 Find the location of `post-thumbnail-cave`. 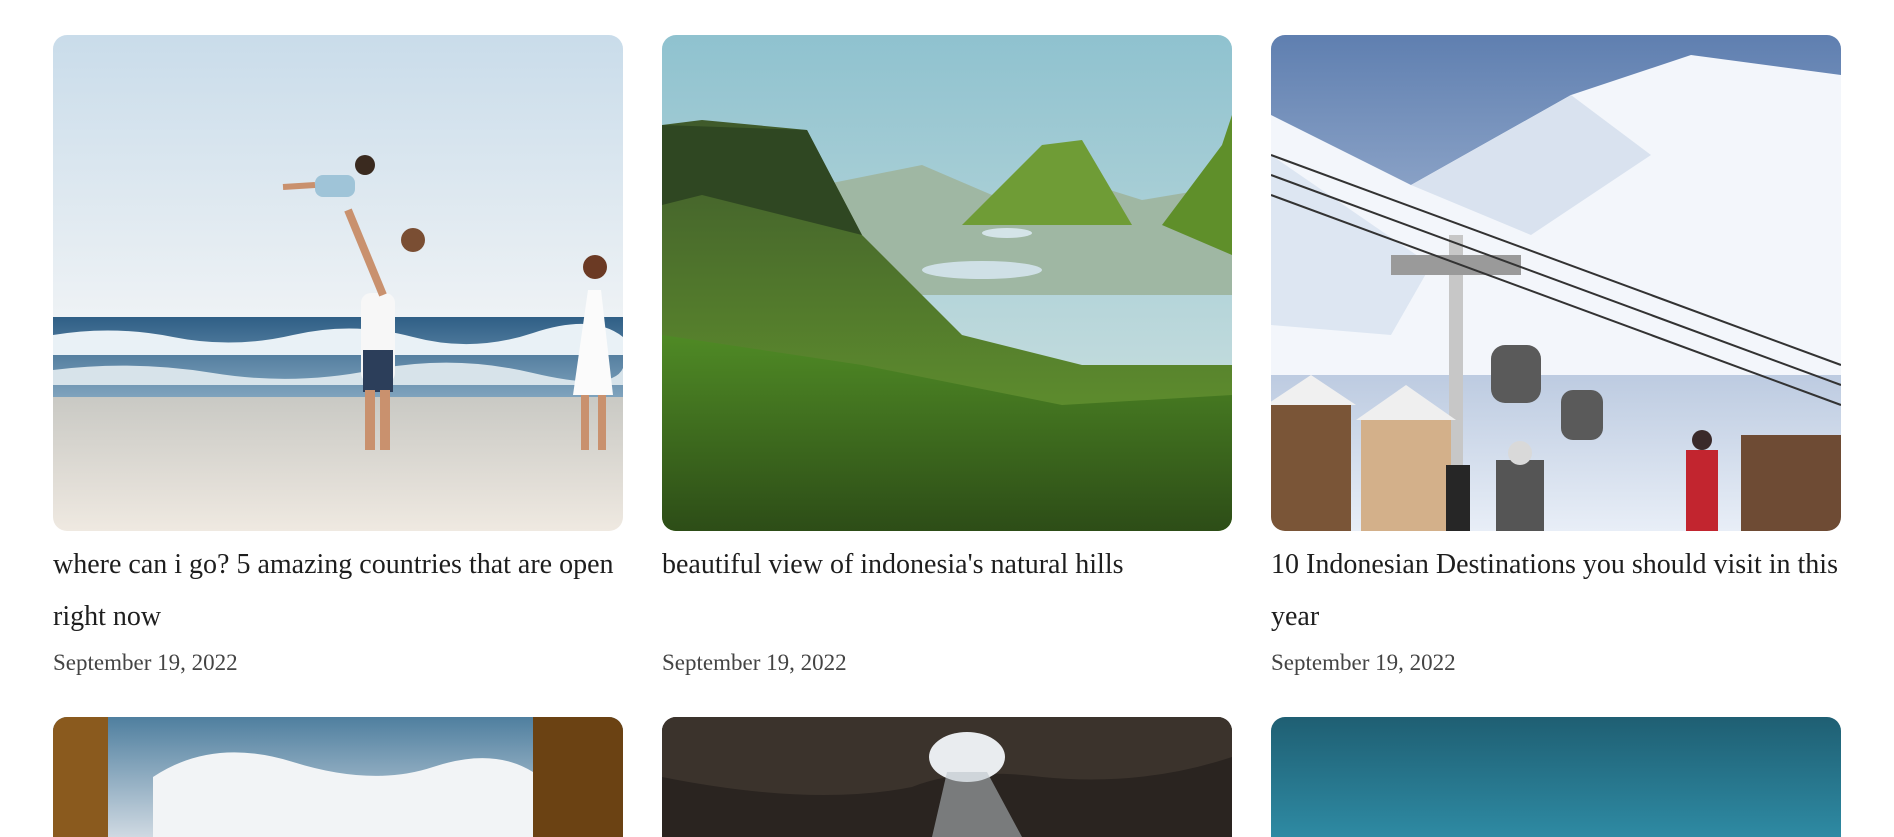

post-thumbnail-cave is located at coordinates (947, 777).